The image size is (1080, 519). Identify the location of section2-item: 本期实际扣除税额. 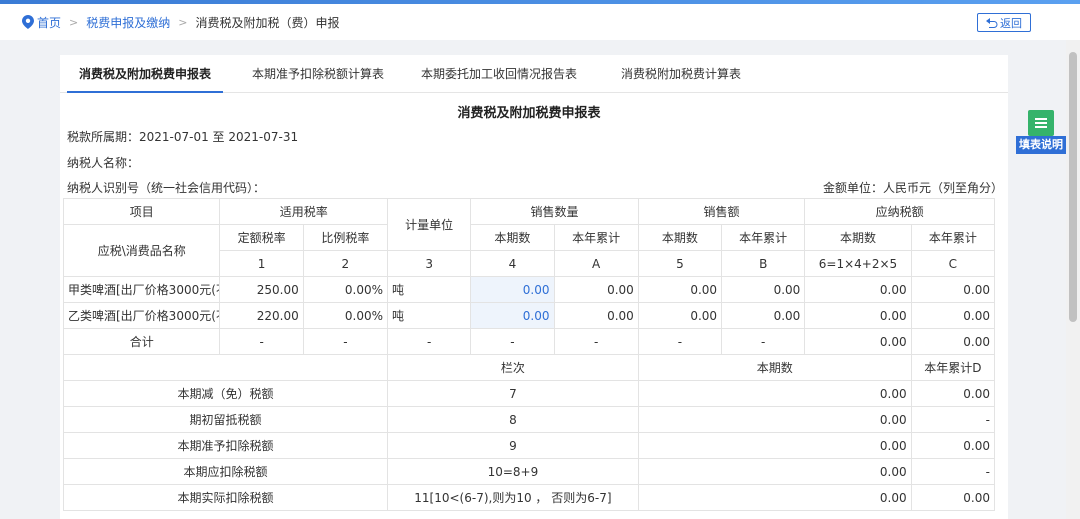
(225, 497).